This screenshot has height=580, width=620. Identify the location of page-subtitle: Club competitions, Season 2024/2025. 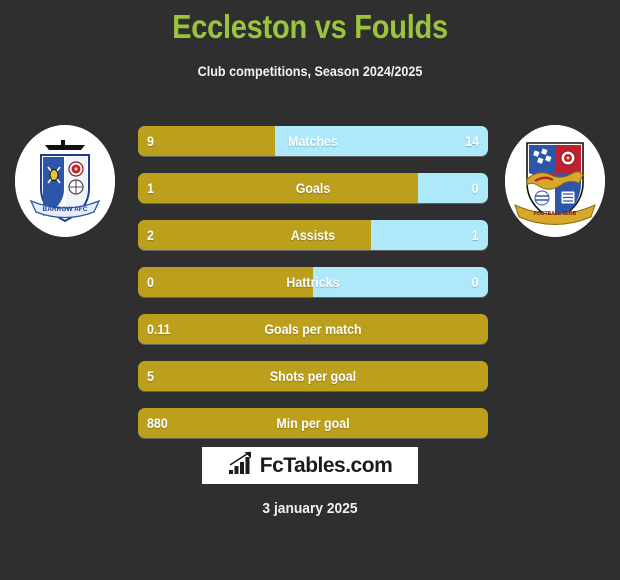
(310, 71).